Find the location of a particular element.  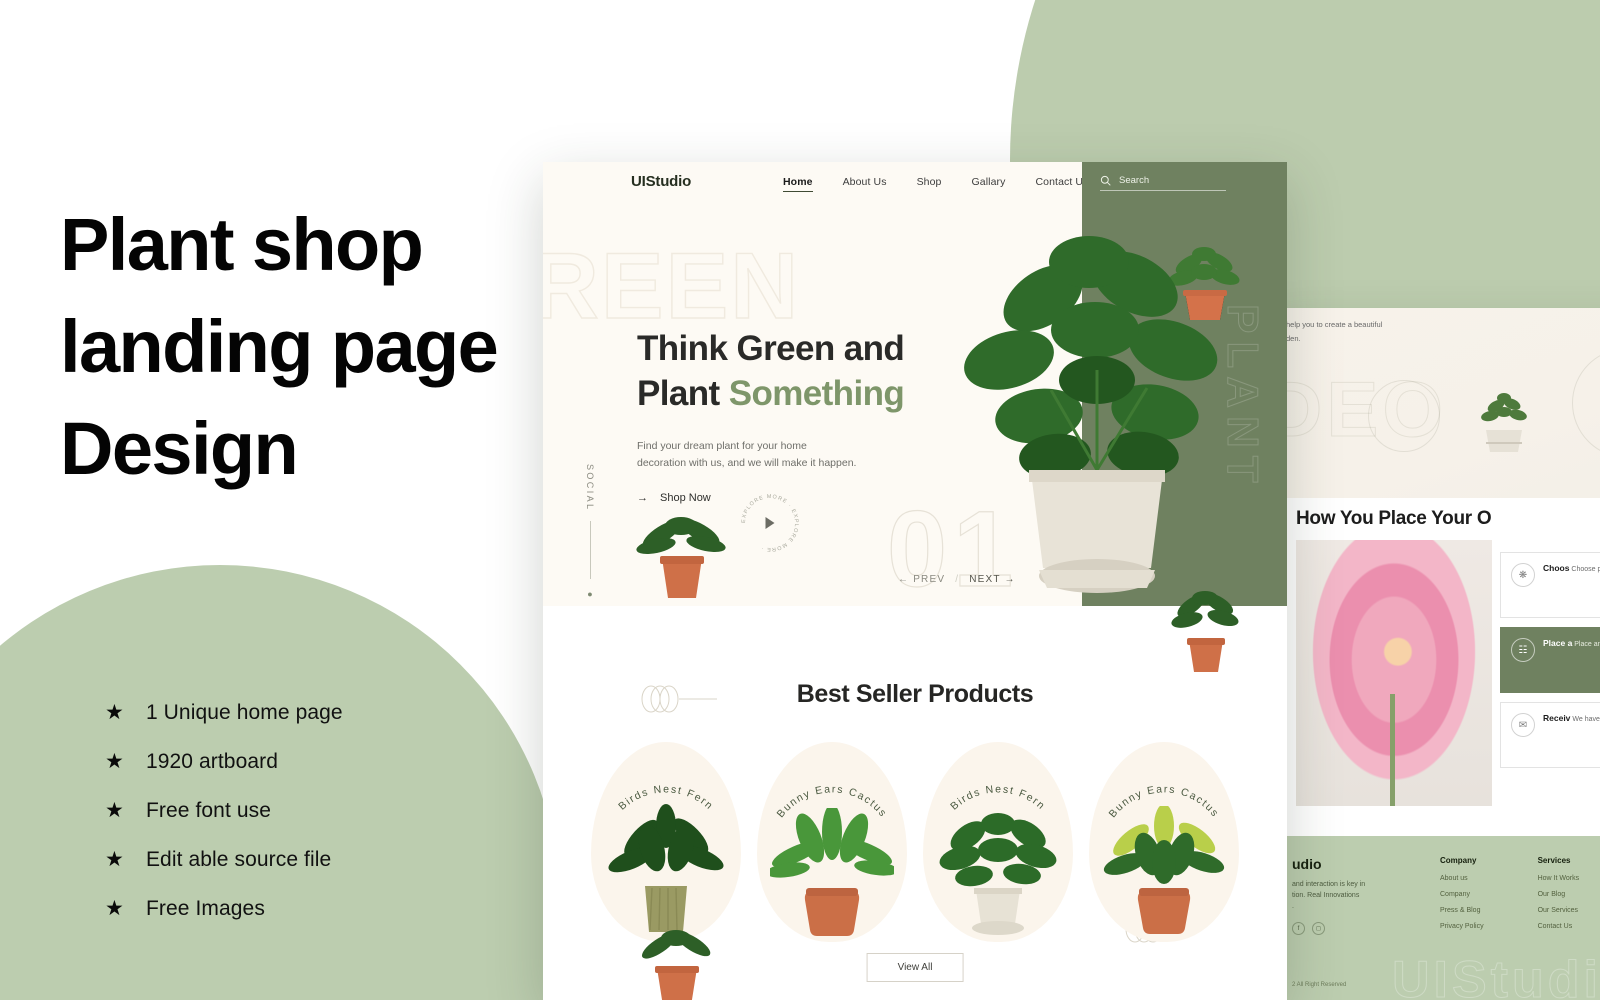

list-item: ★ Free font use is located at coordinates (224, 810).